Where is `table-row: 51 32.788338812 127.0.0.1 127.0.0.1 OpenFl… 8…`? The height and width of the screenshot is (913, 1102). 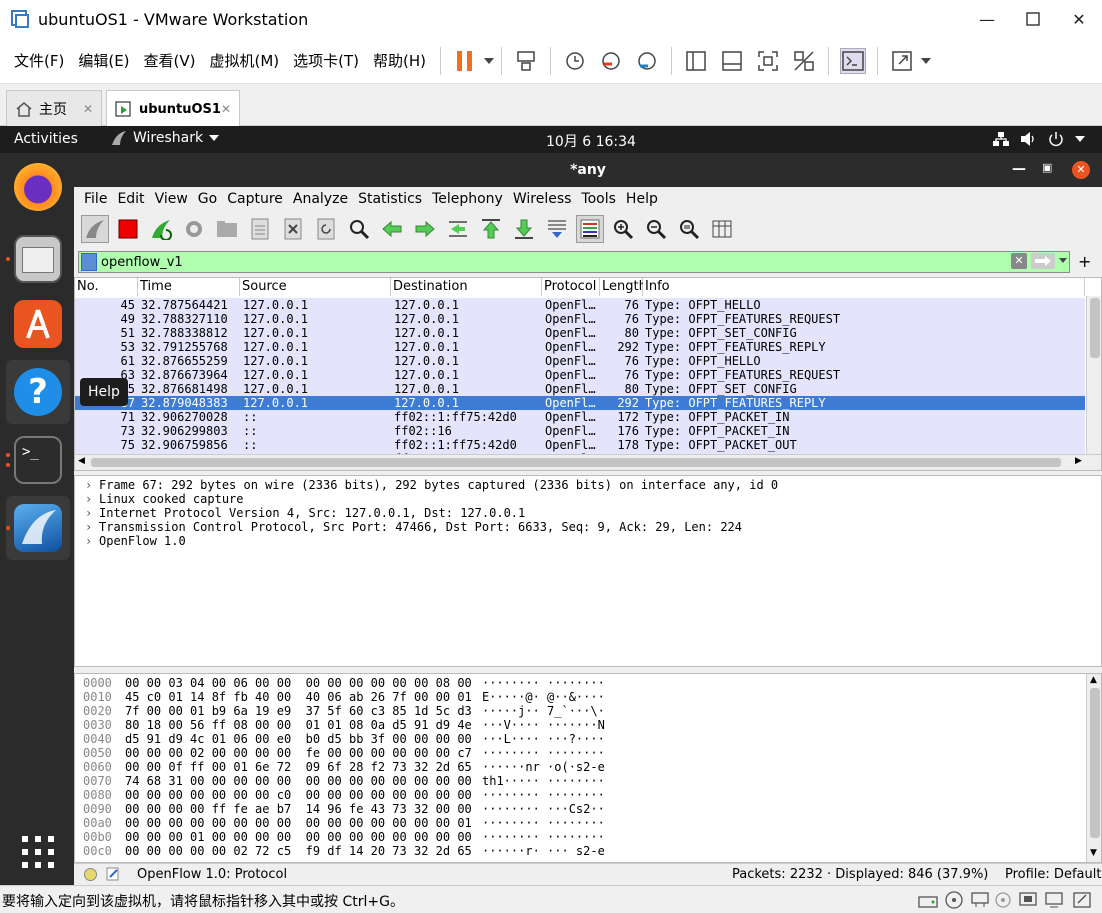
table-row: 51 32.788338812 127.0.0.1 127.0.0.1 OpenFl… 8… is located at coordinates (580, 333).